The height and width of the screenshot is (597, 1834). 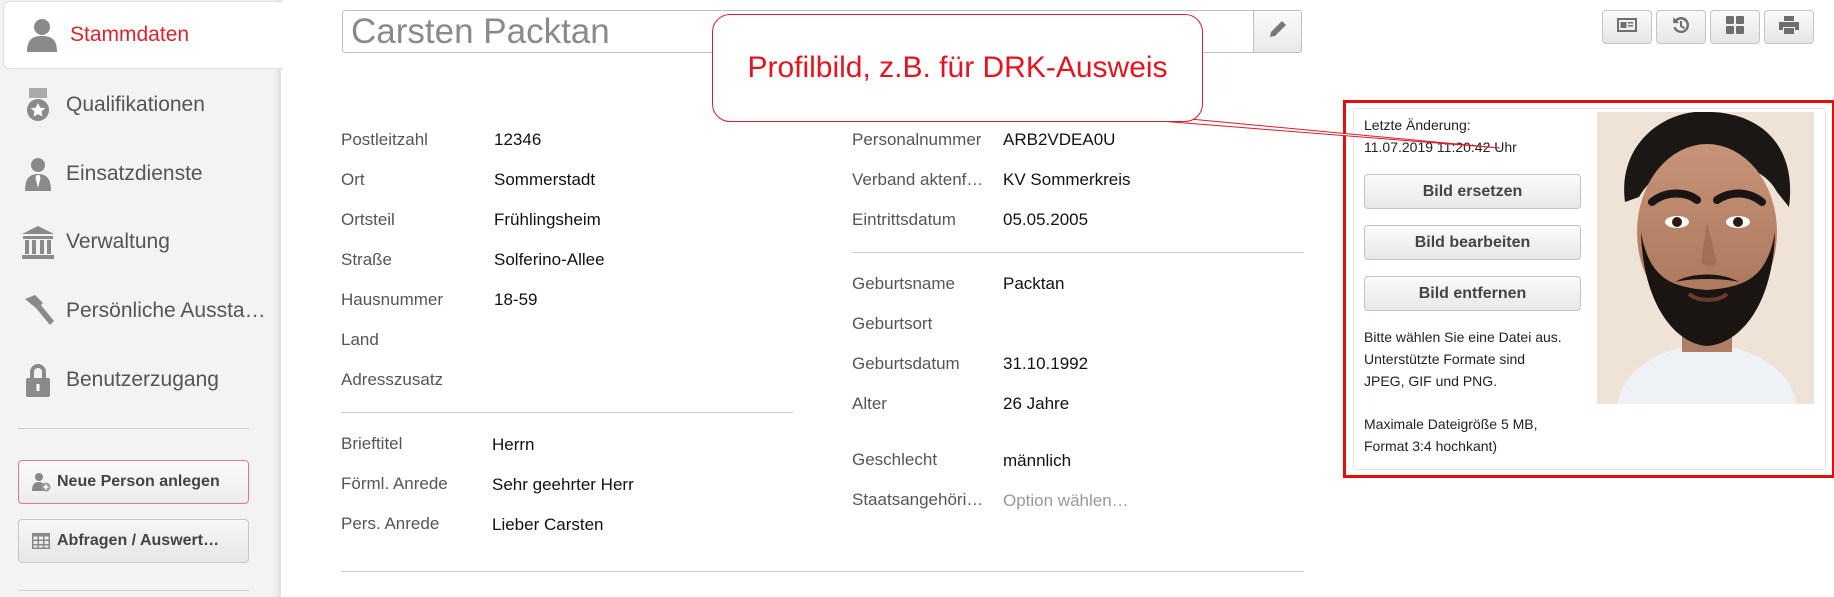 I want to click on postleitzahl-label: Postleitzahl, so click(x=384, y=139).